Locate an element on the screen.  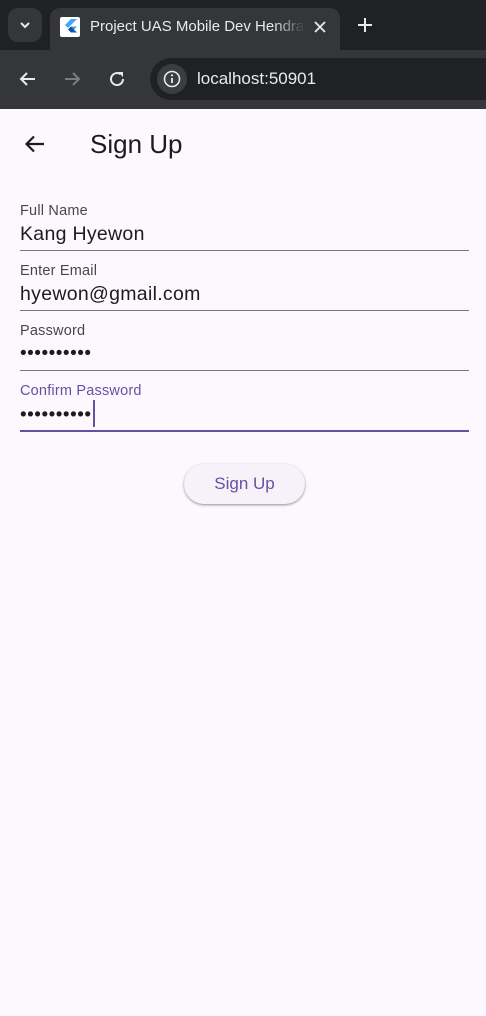
email-label: Enter Email is located at coordinates (59, 271).